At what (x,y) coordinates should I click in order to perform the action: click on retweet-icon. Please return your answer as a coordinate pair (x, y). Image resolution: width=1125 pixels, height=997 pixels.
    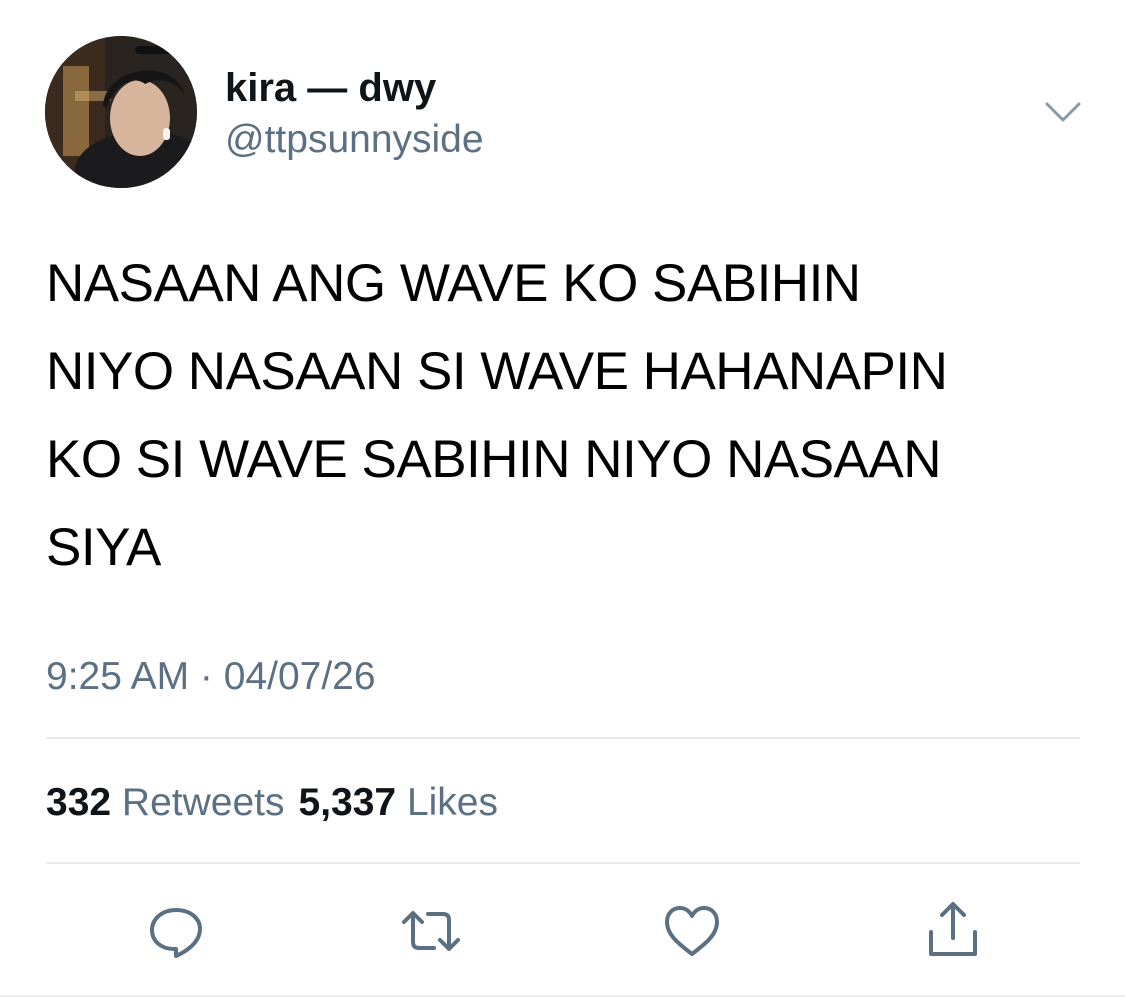
    Looking at the image, I should click on (431, 931).